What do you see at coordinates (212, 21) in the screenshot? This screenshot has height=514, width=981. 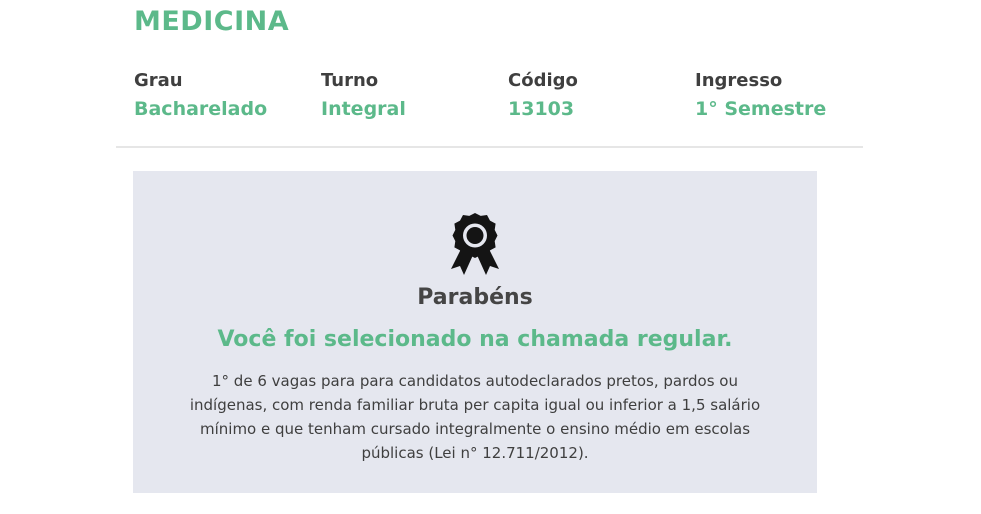 I see `course-title: MEDICINA` at bounding box center [212, 21].